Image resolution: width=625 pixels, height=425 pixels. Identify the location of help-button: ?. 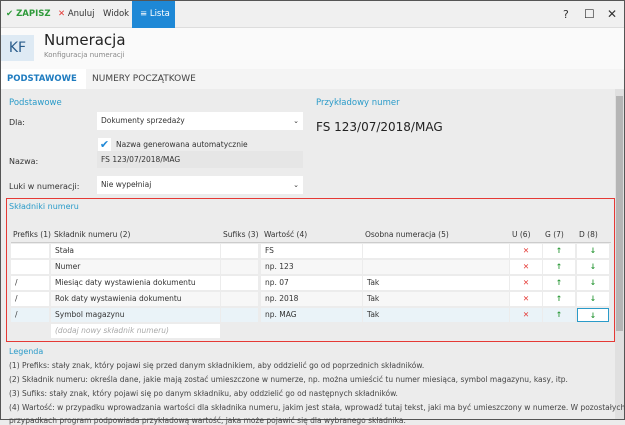
(566, 14).